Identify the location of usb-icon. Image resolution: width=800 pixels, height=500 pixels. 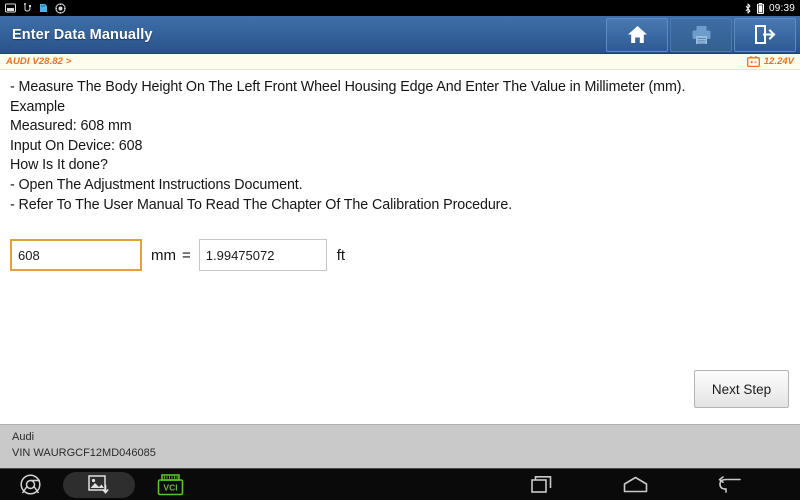
(27, 7).